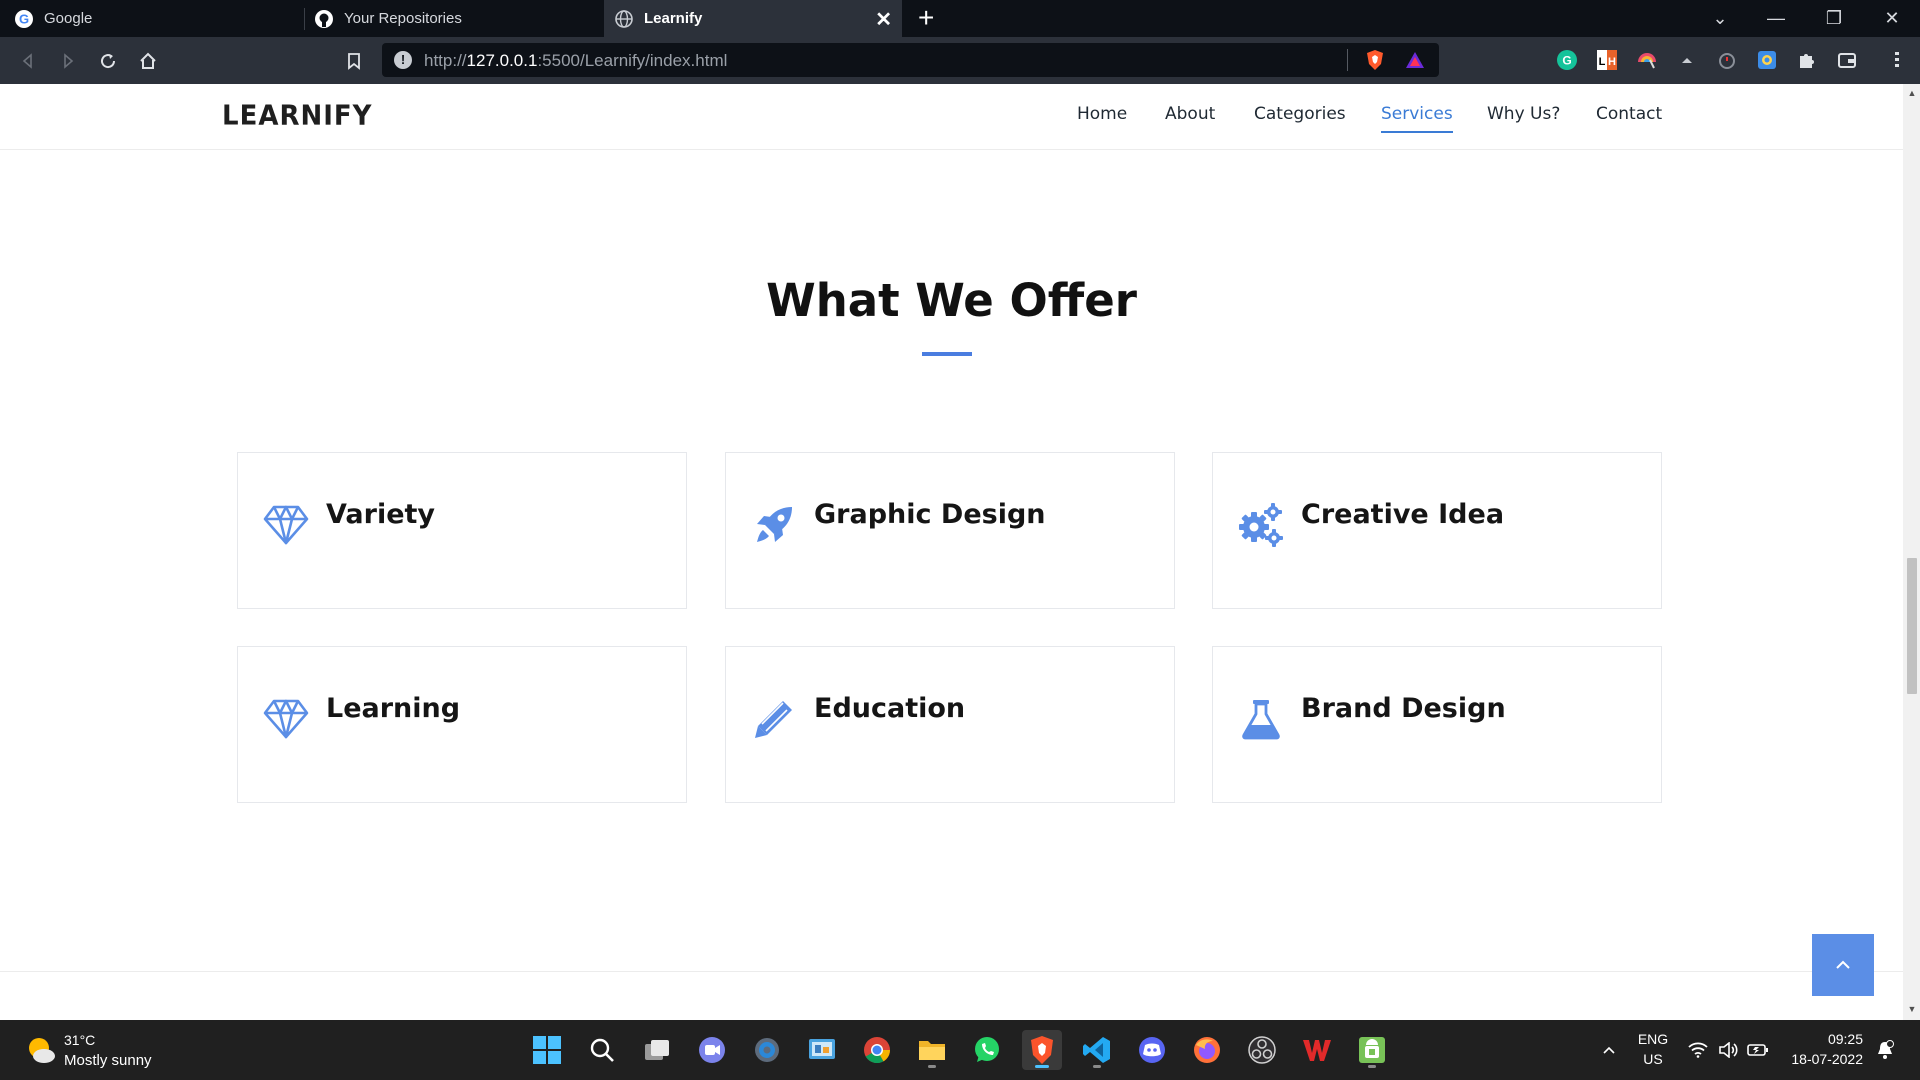  What do you see at coordinates (462, 724) in the screenshot?
I see `service-card-learning: Learning` at bounding box center [462, 724].